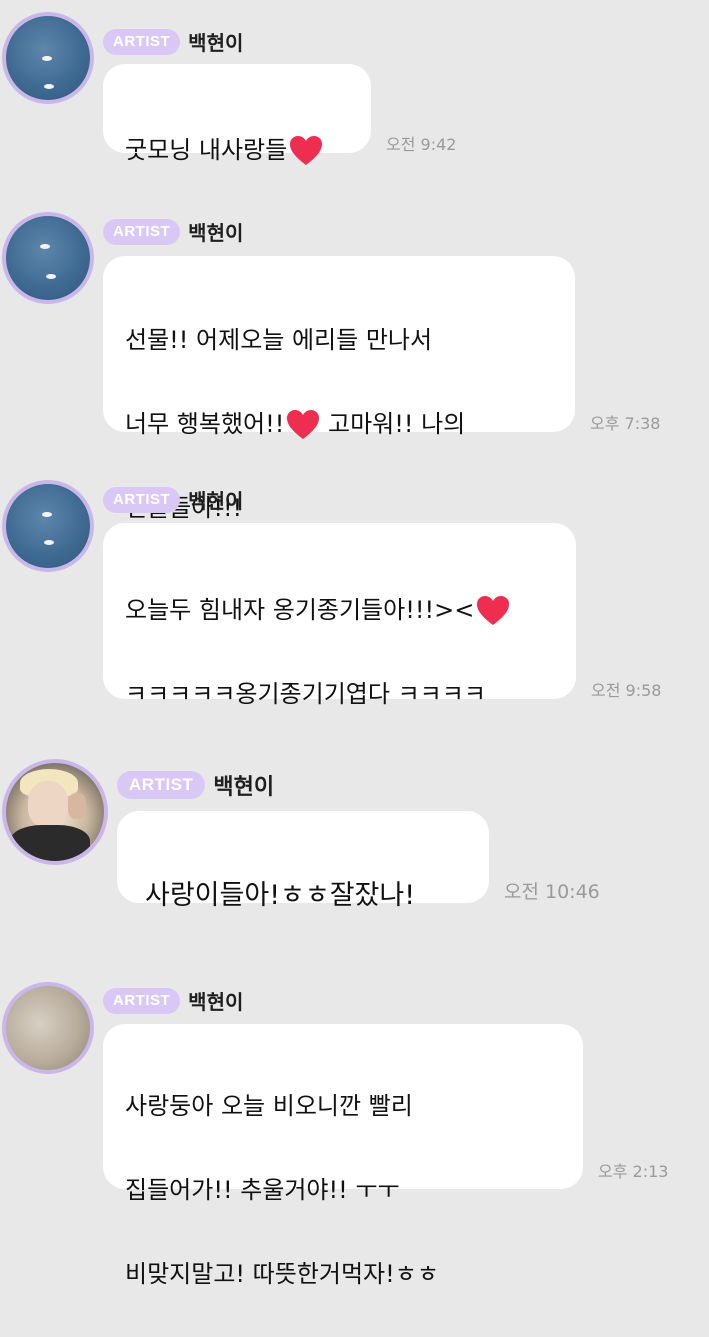 This screenshot has height=1337, width=709. Describe the element at coordinates (280, 895) in the screenshot. I see `message-text: 사랑이들아!ㅎㅎ잘잤나!` at that location.